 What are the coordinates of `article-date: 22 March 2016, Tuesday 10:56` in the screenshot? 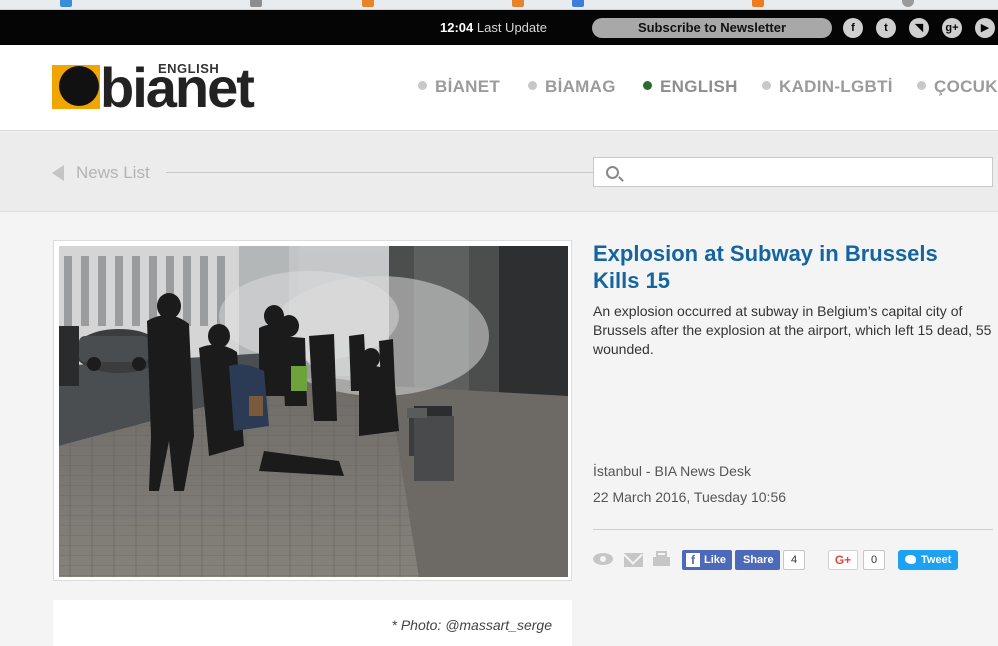 It's located at (690, 497).